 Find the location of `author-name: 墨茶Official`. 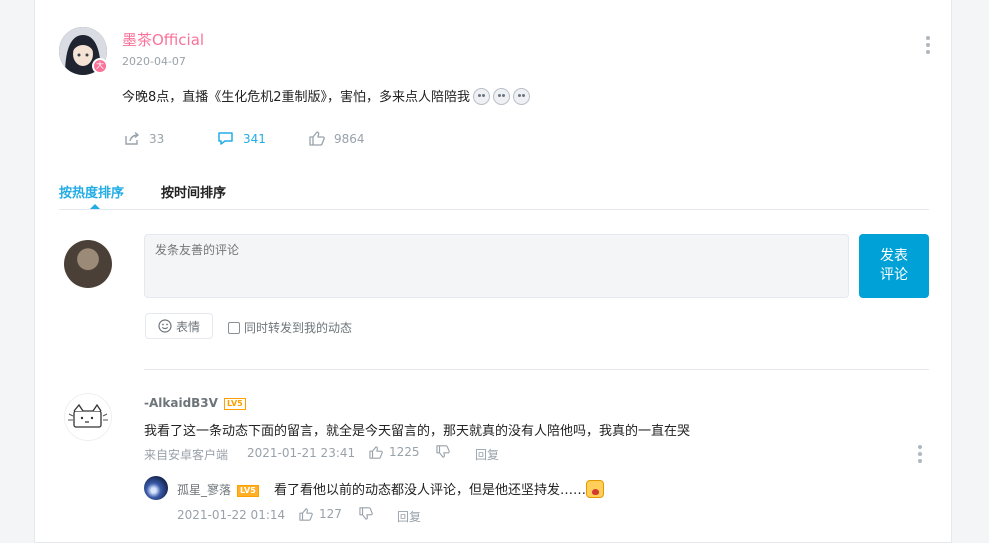

author-name: 墨茶Official is located at coordinates (163, 39).